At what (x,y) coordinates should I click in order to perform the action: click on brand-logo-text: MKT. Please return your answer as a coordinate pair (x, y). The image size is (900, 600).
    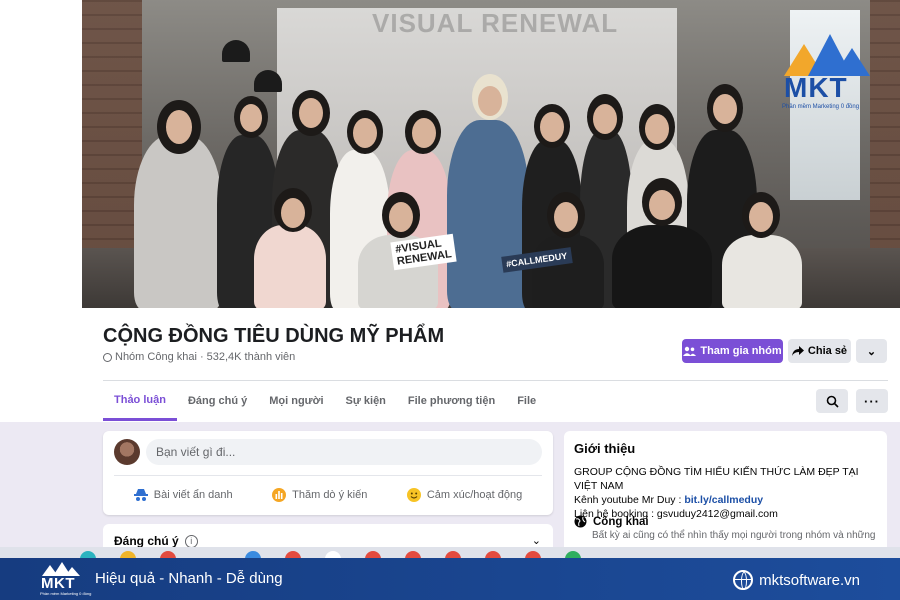
    Looking at the image, I should click on (58, 583).